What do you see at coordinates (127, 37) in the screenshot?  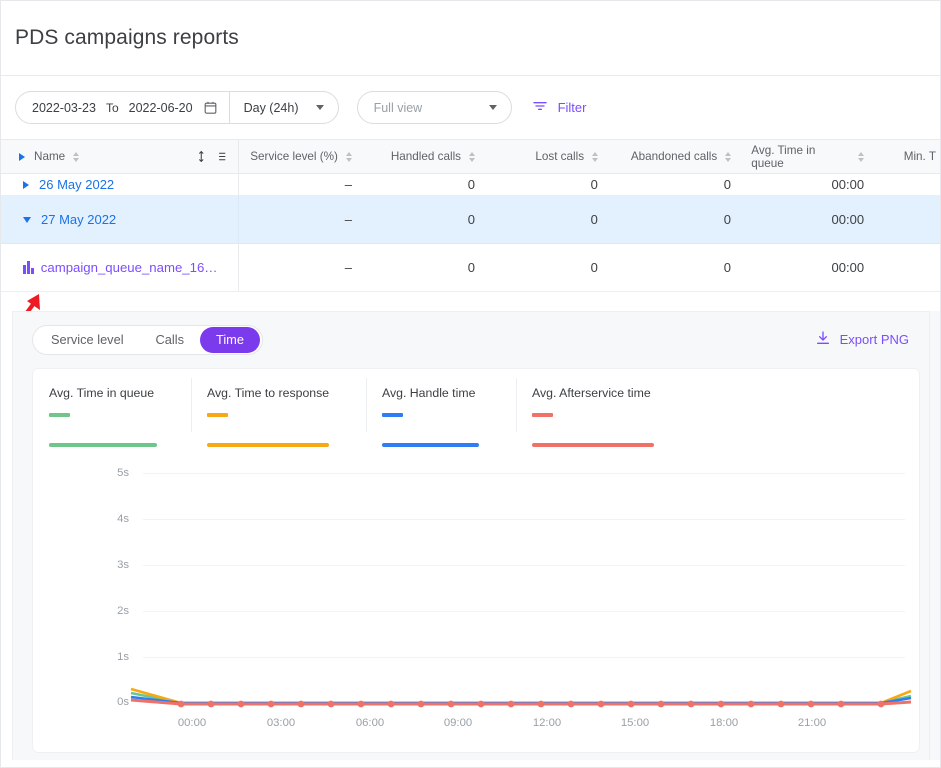 I see `page-title: PDS campaigns reports` at bounding box center [127, 37].